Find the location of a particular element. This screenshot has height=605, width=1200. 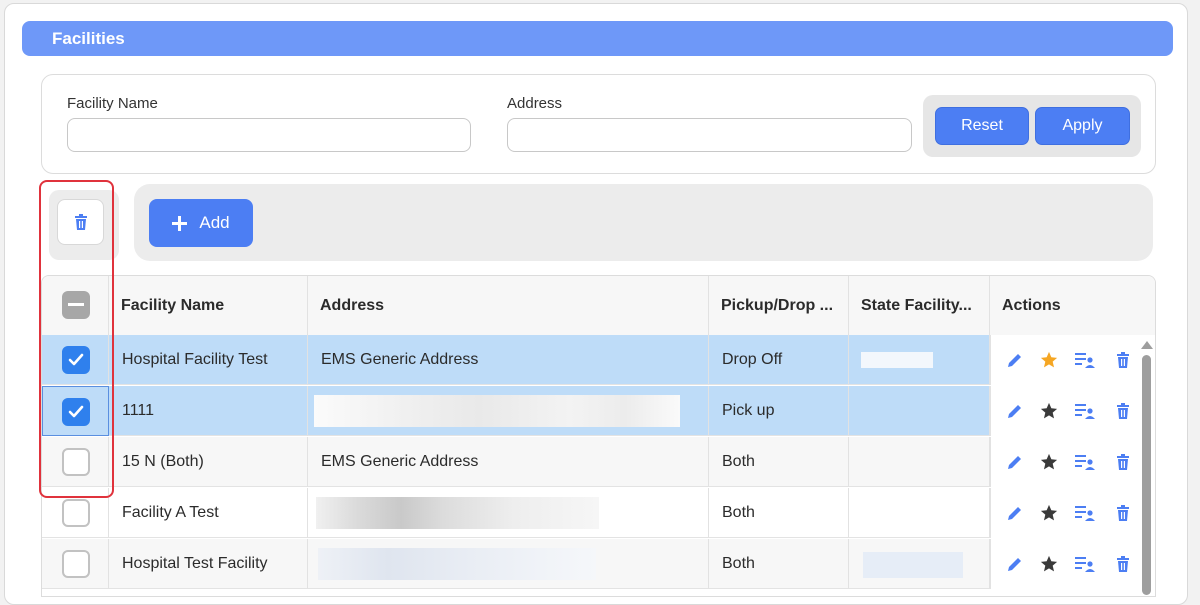

facility-name-cell: Hospital Test Facility is located at coordinates (208, 564).